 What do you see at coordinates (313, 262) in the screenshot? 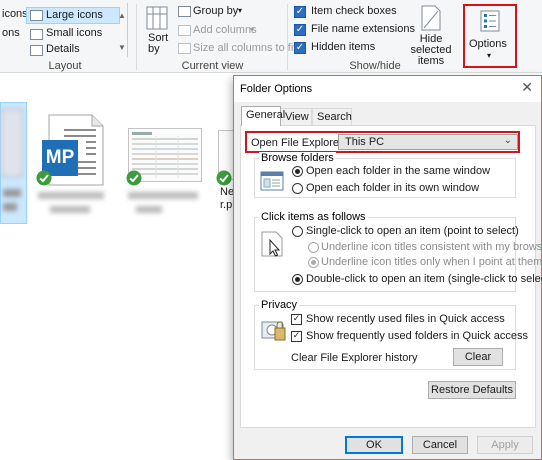
I see `radio-underline-point` at bounding box center [313, 262].